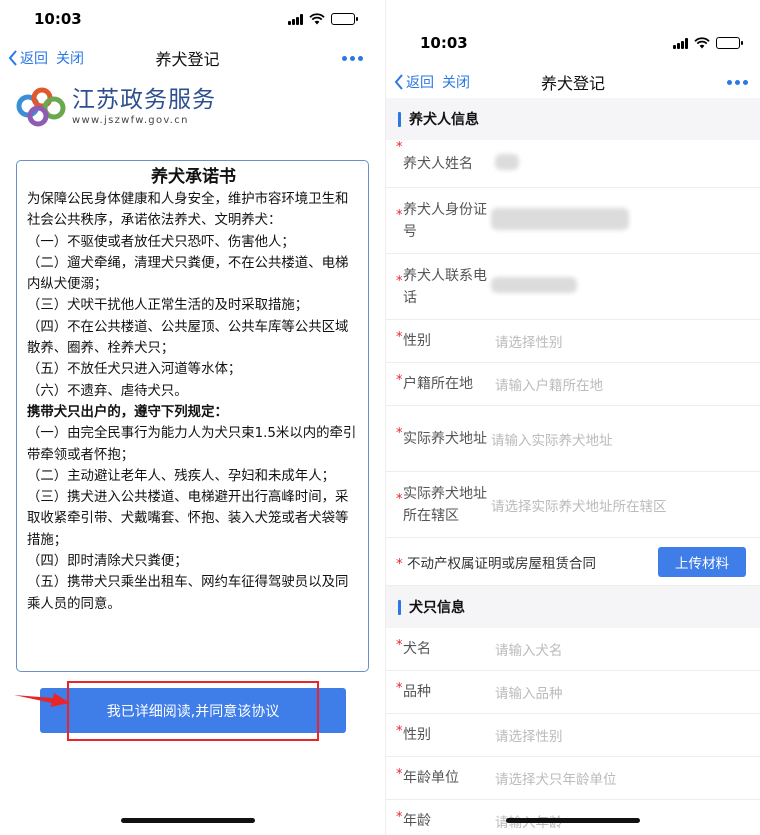 This screenshot has width=760, height=835. What do you see at coordinates (41, 107) in the screenshot?
I see `jszwfw-logo-icon` at bounding box center [41, 107].